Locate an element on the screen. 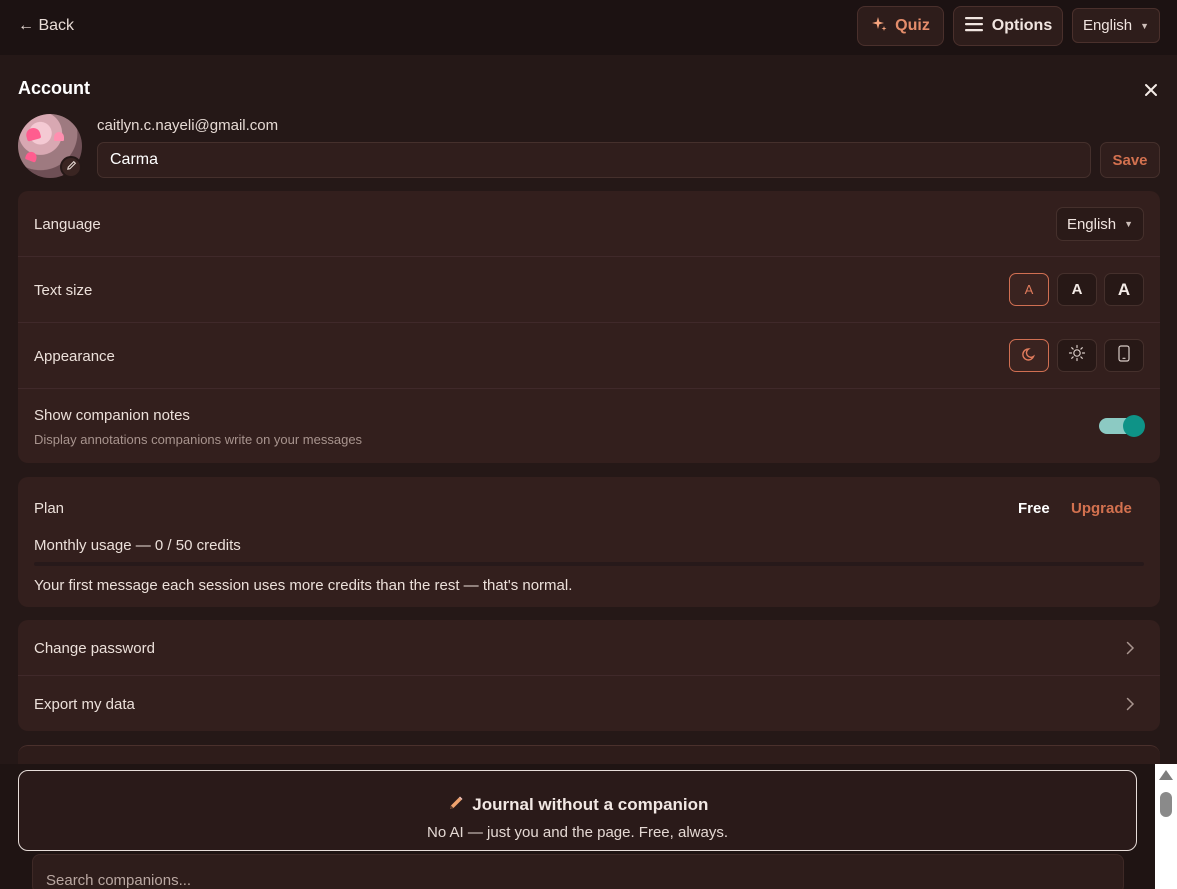 The image size is (1177, 889). system-mode-button is located at coordinates (1124, 355).